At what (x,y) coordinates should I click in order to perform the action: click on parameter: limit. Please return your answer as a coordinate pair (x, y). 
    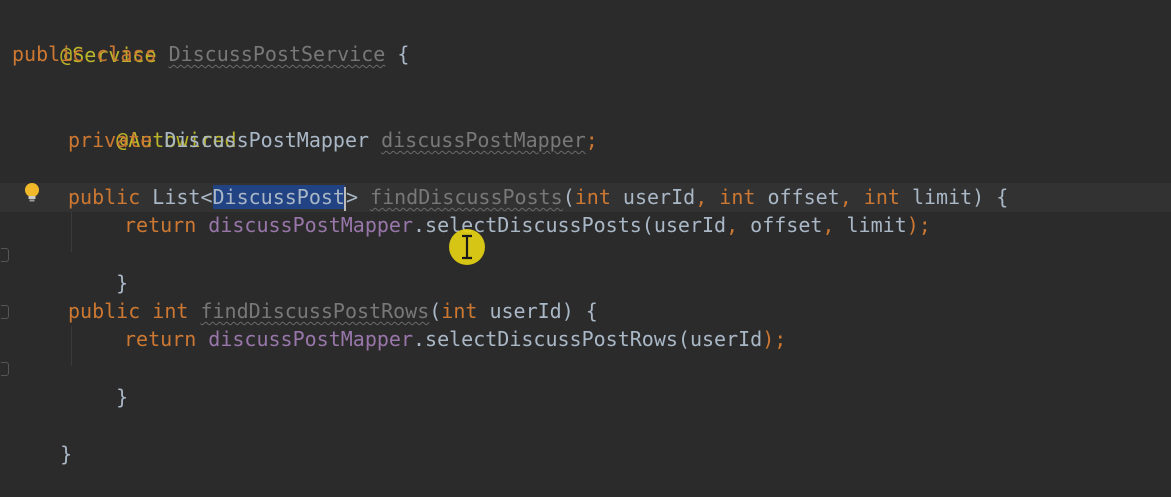
    Looking at the image, I should click on (936, 197).